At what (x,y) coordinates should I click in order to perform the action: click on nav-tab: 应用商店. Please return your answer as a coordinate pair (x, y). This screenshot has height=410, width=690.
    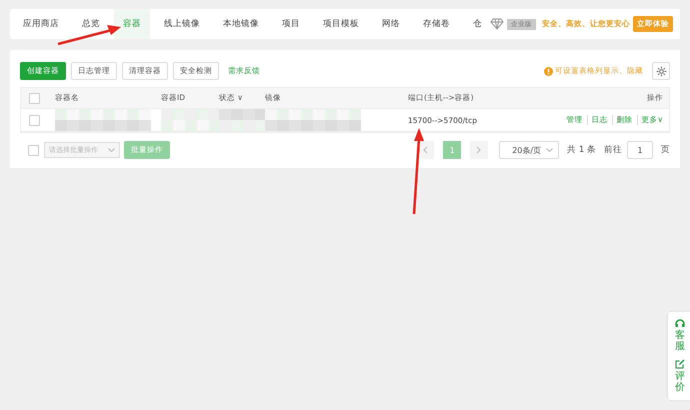
    Looking at the image, I should click on (41, 24).